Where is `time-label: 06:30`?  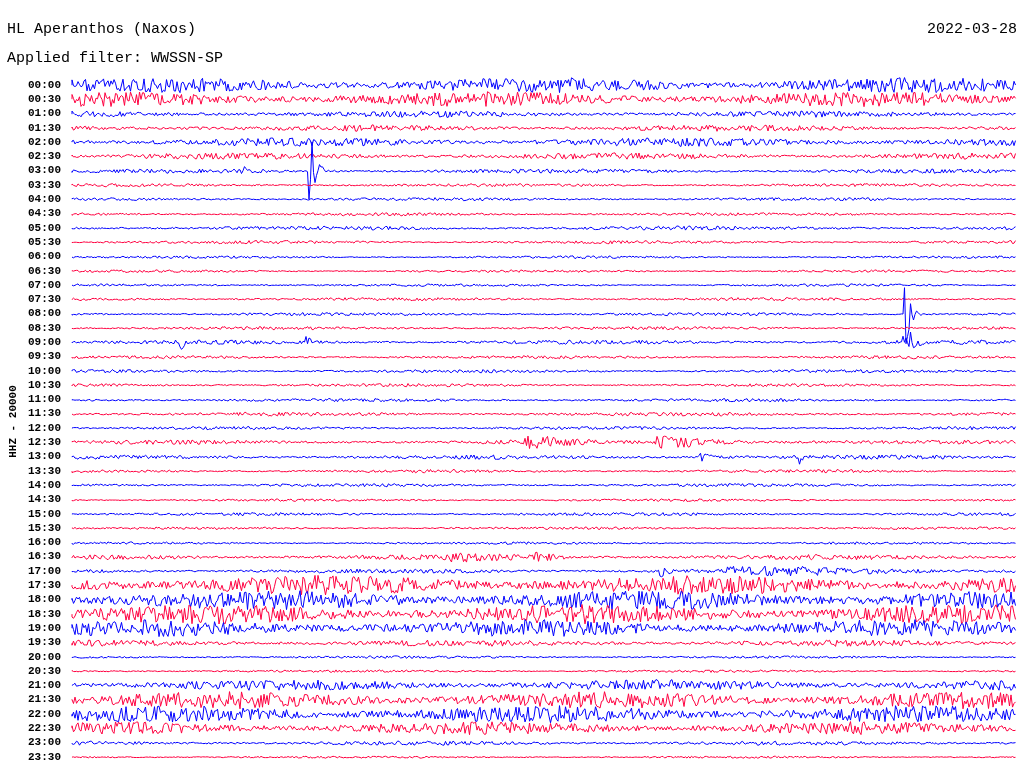
time-label: 06:30 is located at coordinates (44, 271).